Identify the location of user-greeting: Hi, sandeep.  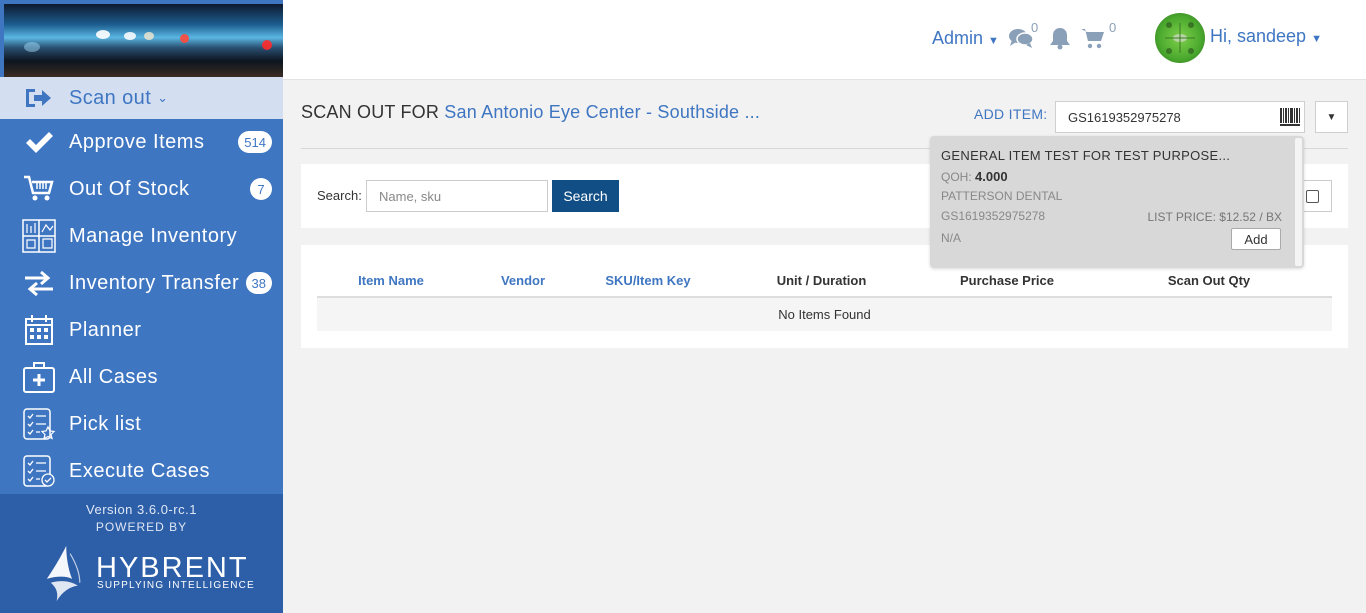
(1258, 36).